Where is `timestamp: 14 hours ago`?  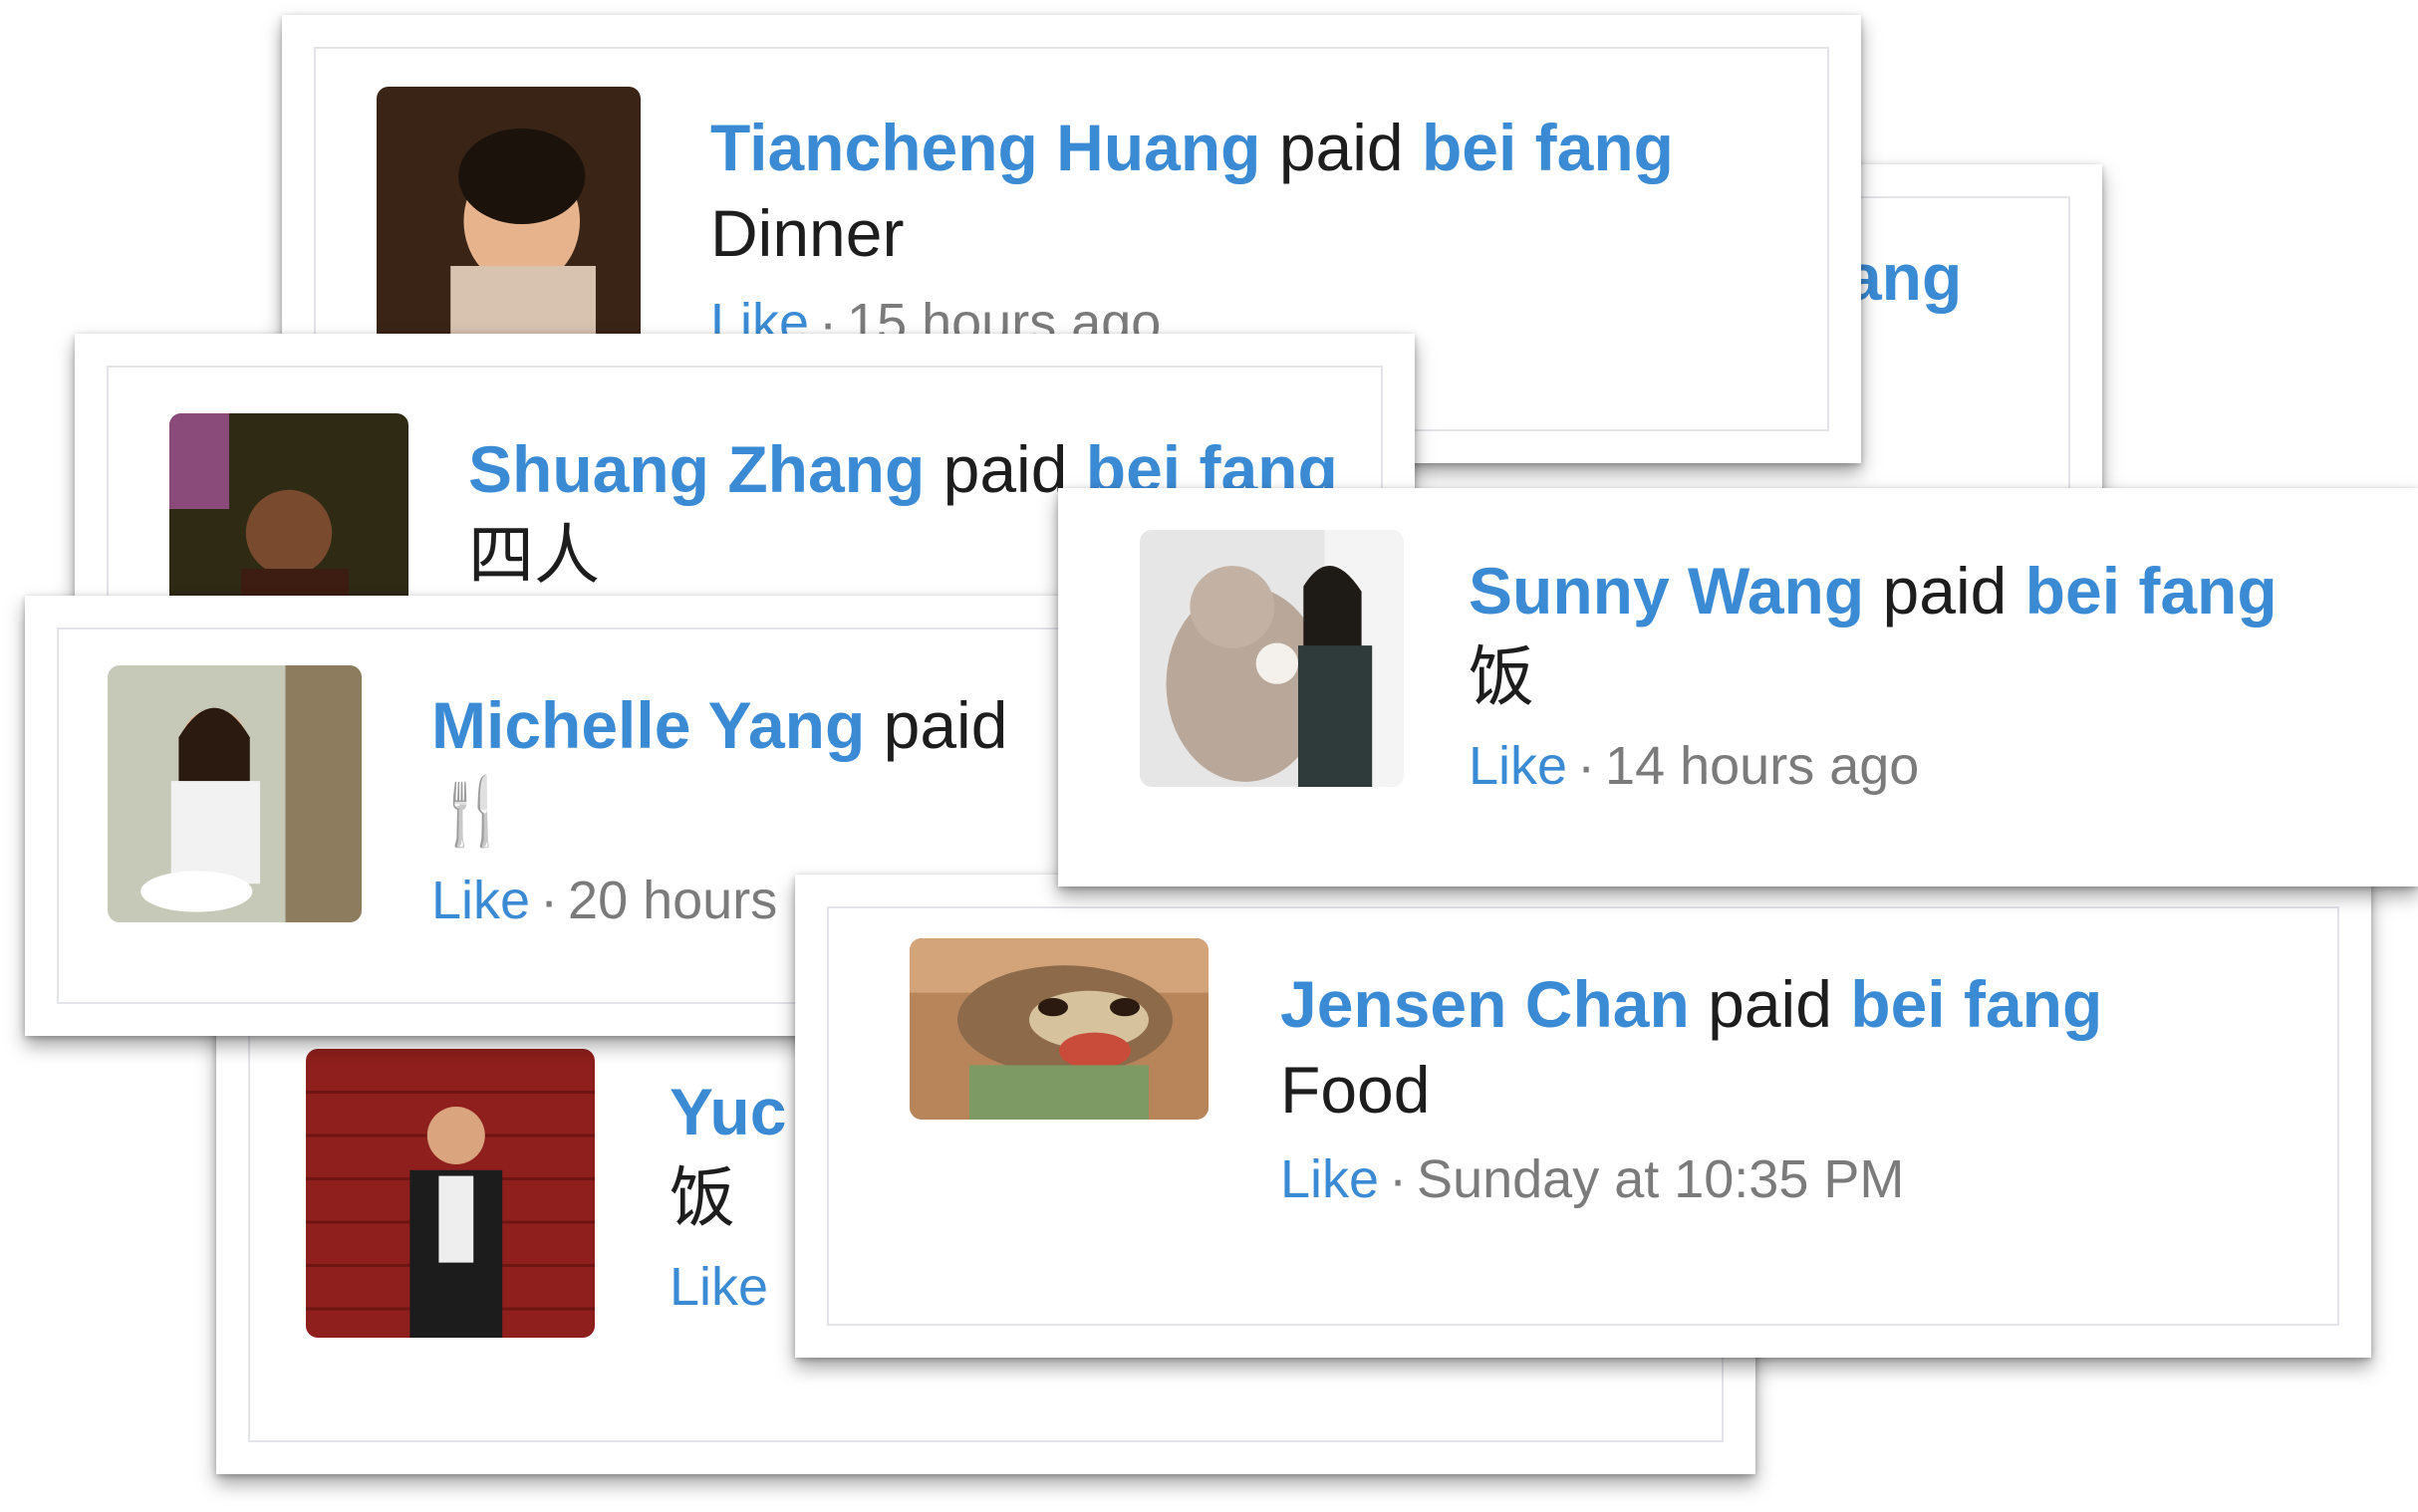 timestamp: 14 hours ago is located at coordinates (1762, 766).